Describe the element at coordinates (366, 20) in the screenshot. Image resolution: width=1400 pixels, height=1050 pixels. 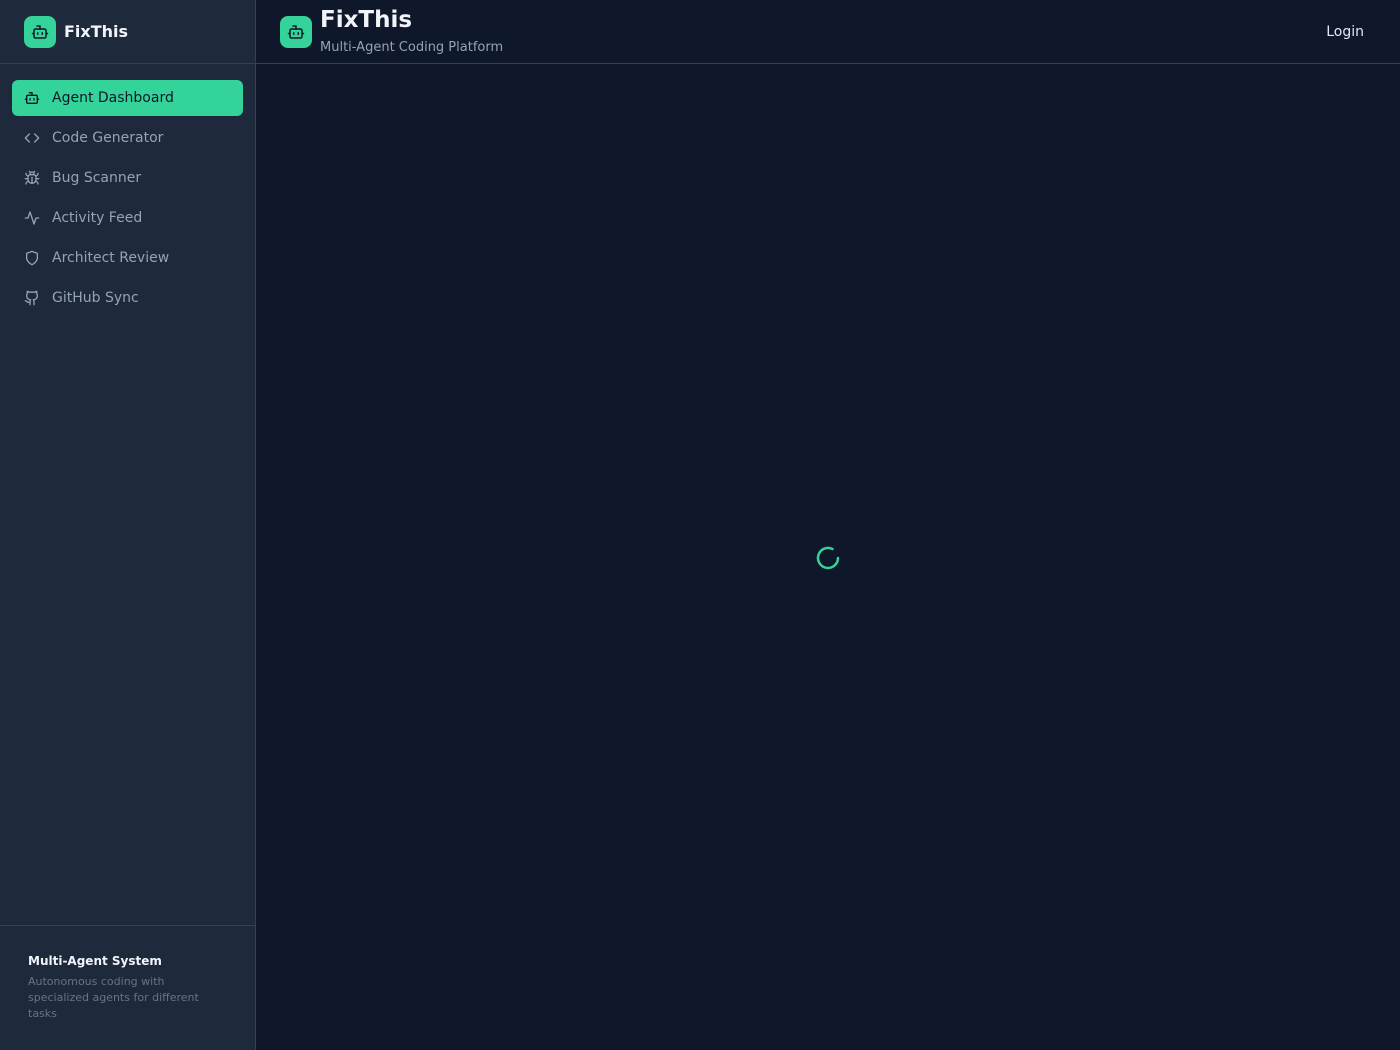
I see `page-title: FixThis` at that location.